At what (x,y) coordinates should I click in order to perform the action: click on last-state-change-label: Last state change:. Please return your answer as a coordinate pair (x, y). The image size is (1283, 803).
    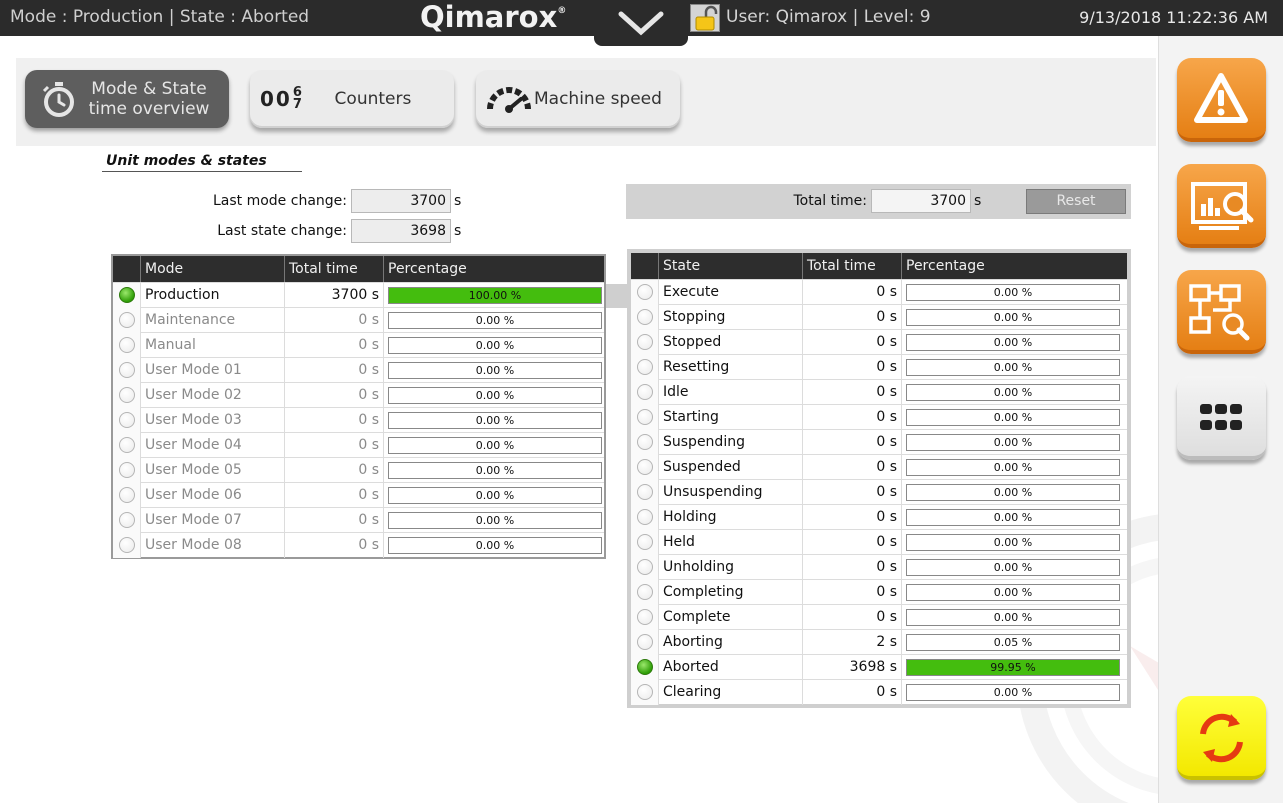
    Looking at the image, I should click on (282, 231).